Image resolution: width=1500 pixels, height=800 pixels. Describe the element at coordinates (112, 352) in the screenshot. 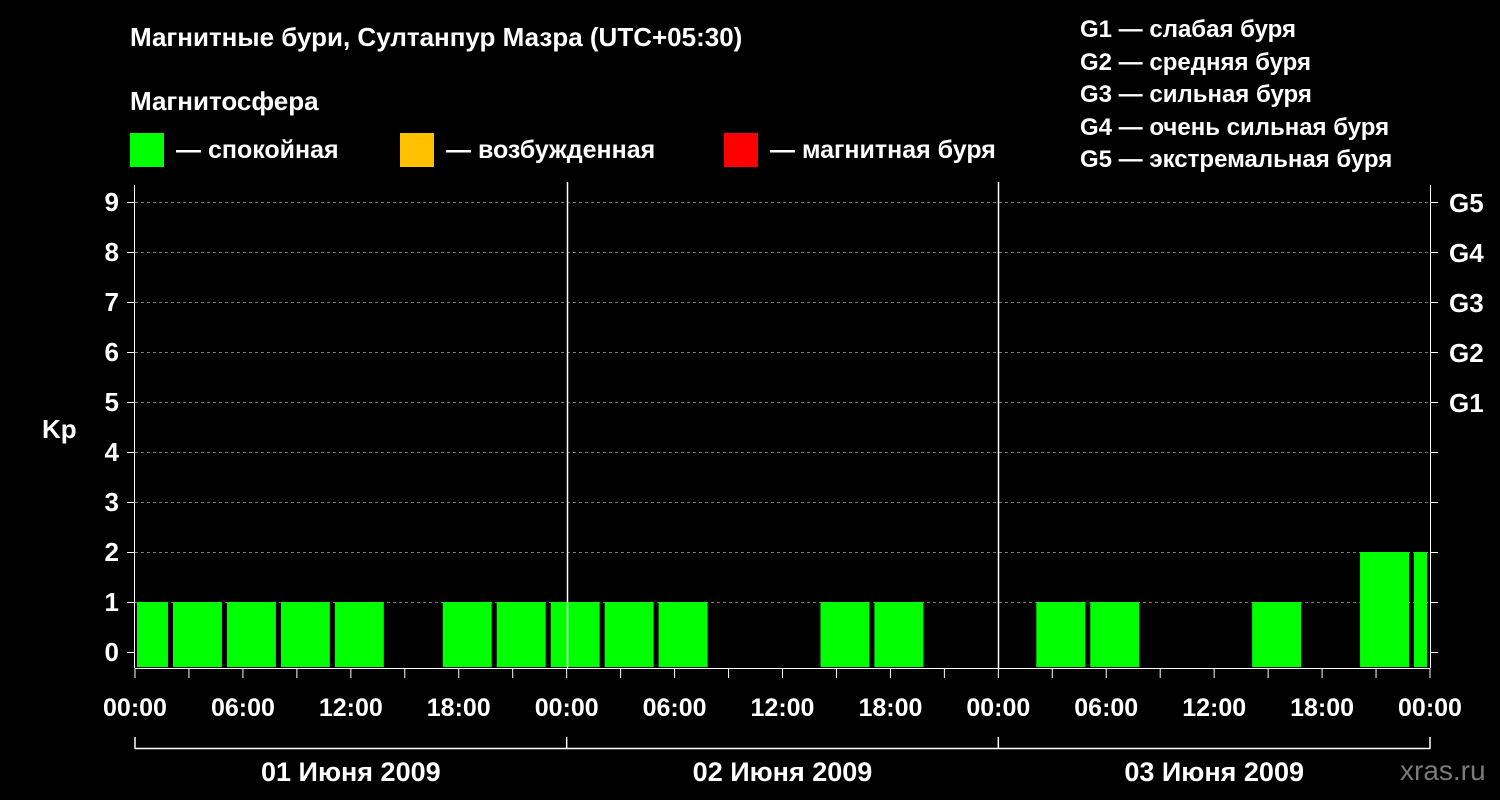

I see `y-tick-label: 6` at that location.